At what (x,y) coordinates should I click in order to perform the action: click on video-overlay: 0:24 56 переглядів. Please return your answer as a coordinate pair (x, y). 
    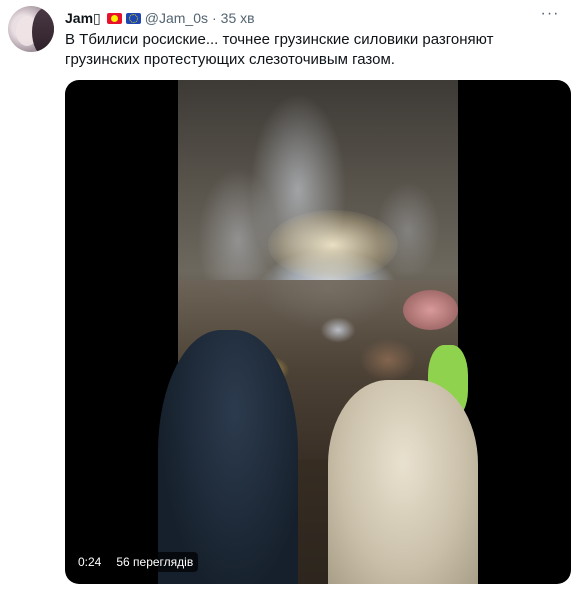
    Looking at the image, I should click on (136, 562).